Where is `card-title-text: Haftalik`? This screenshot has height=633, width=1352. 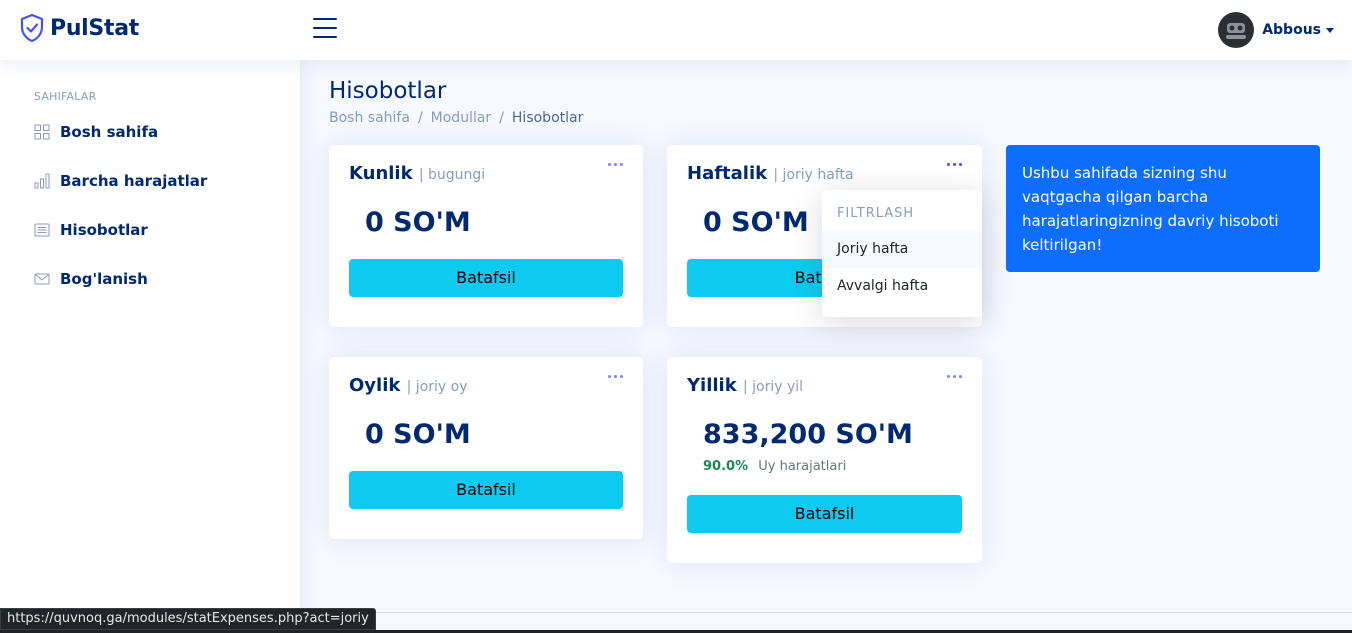
card-title-text: Haftalik is located at coordinates (727, 173).